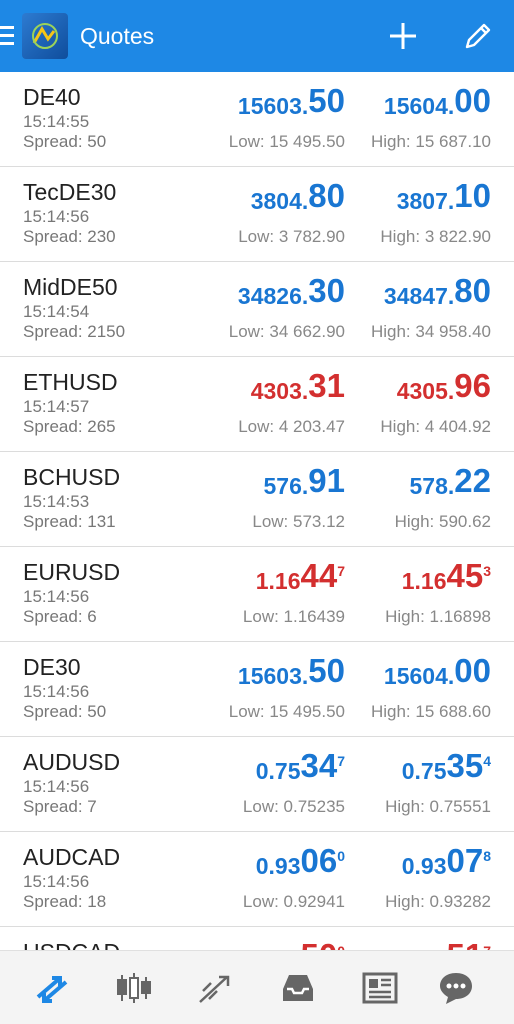 This screenshot has width=514, height=1024. I want to click on bid-price: 3804. 80, so click(298, 196).